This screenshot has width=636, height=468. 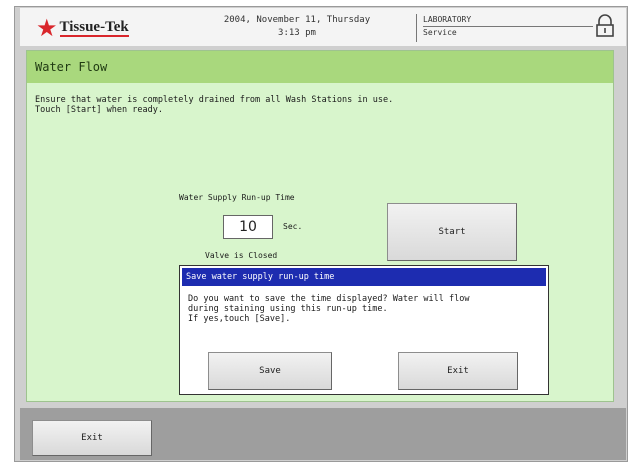 I want to click on brand-logo: ★ Tissue-Tek, so click(x=82, y=28).